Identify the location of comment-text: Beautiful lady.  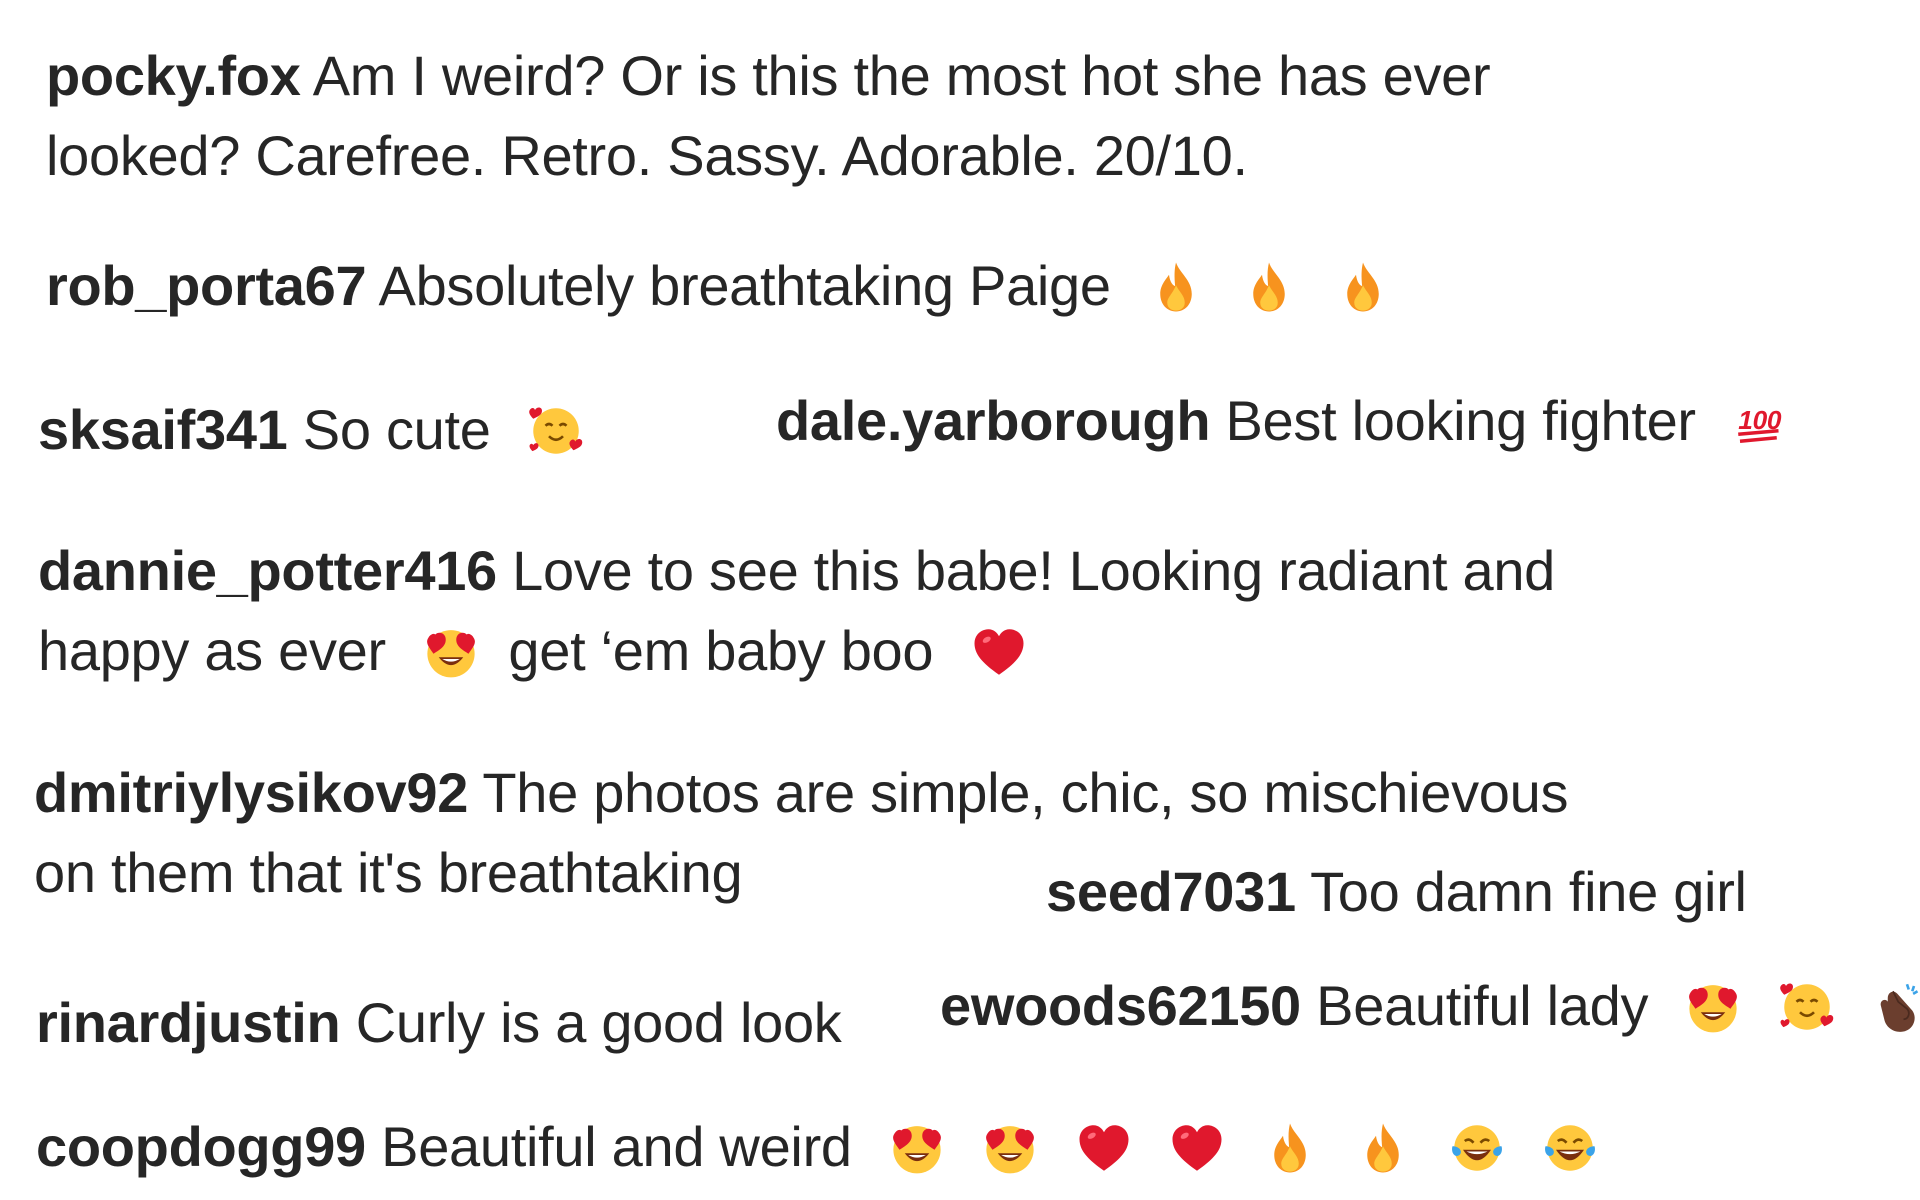
(1482, 1005).